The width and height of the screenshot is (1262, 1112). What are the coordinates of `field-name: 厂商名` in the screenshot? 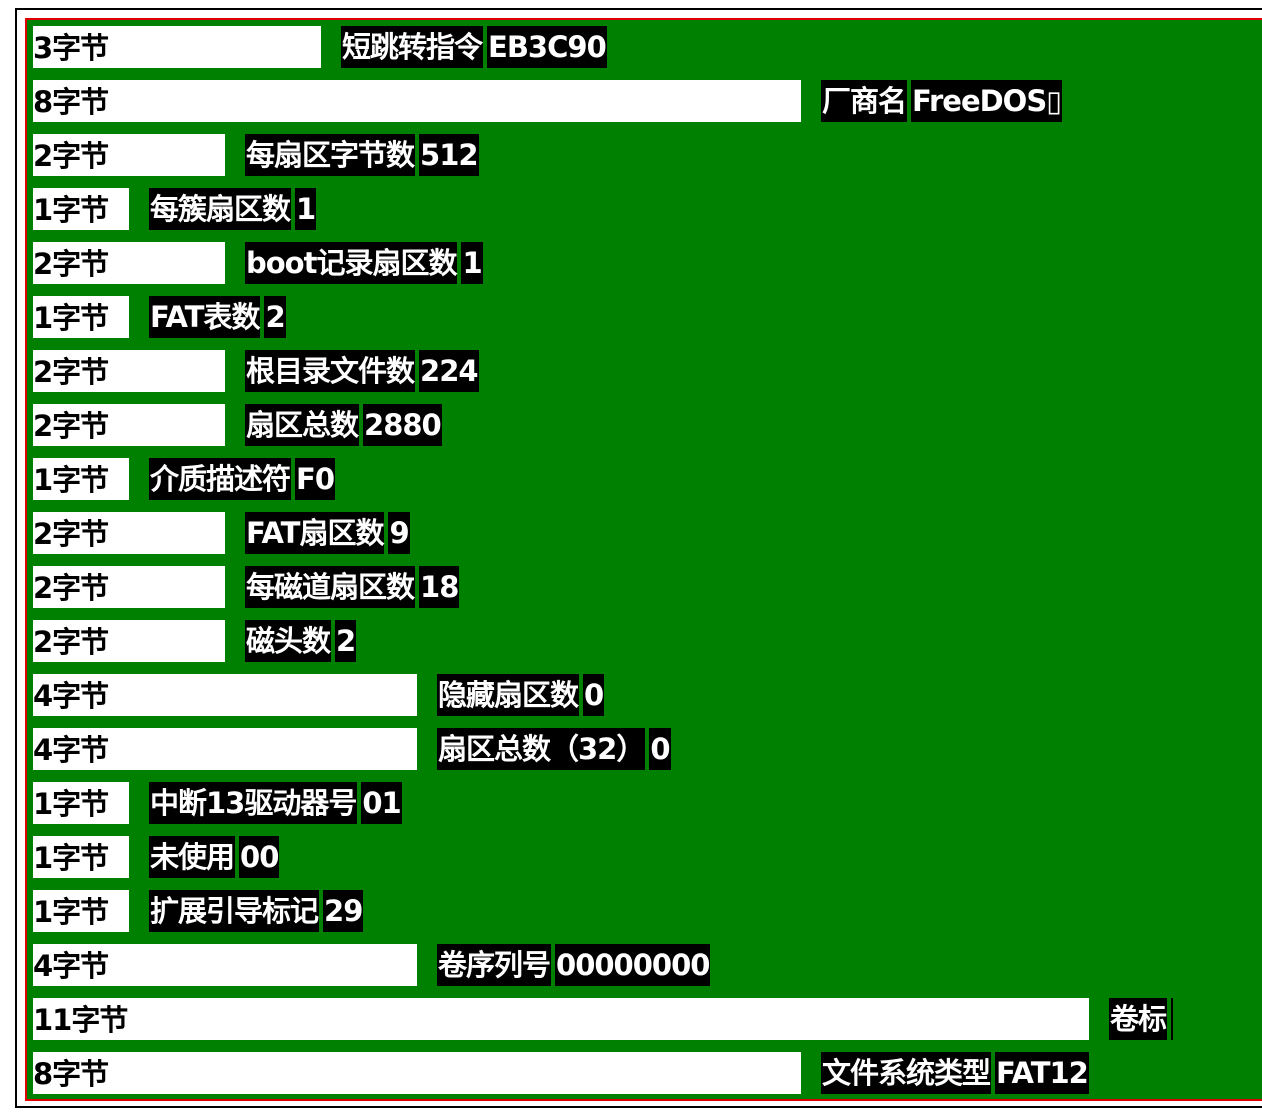 It's located at (864, 101).